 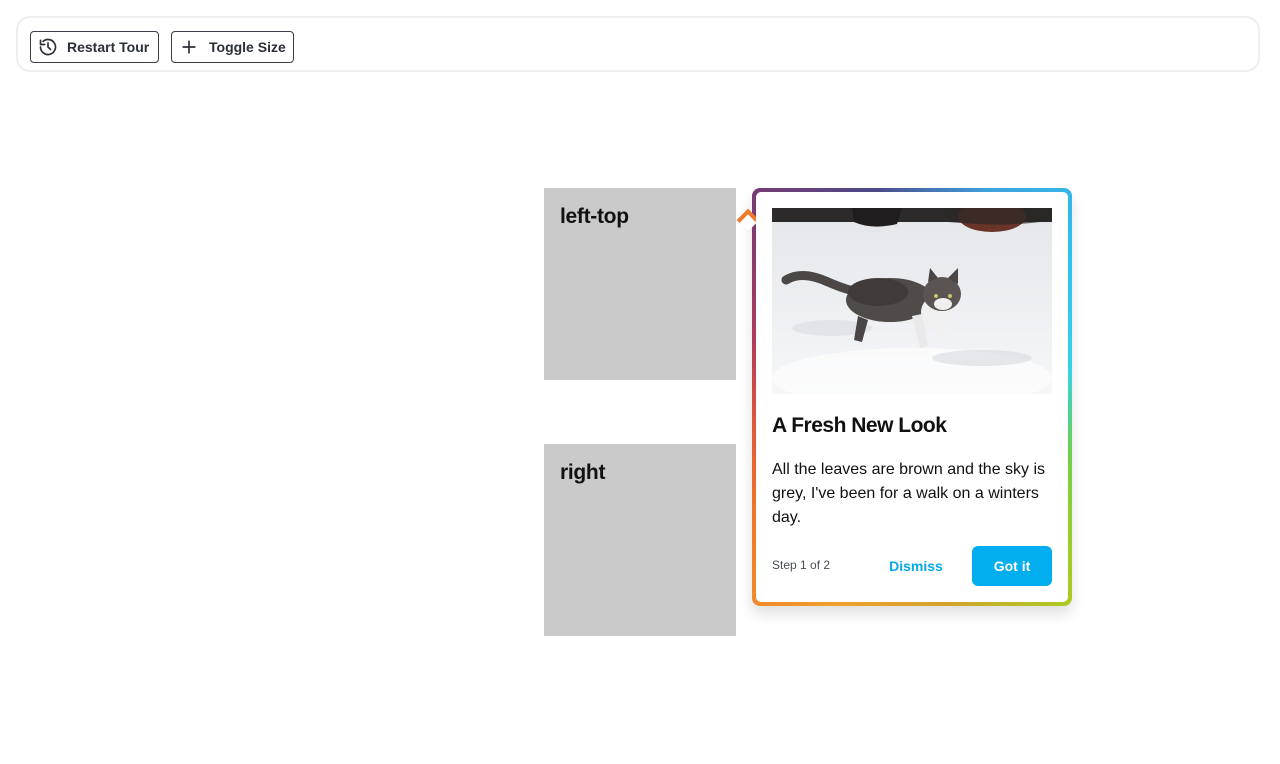 What do you see at coordinates (594, 216) in the screenshot?
I see `target-label: left-top` at bounding box center [594, 216].